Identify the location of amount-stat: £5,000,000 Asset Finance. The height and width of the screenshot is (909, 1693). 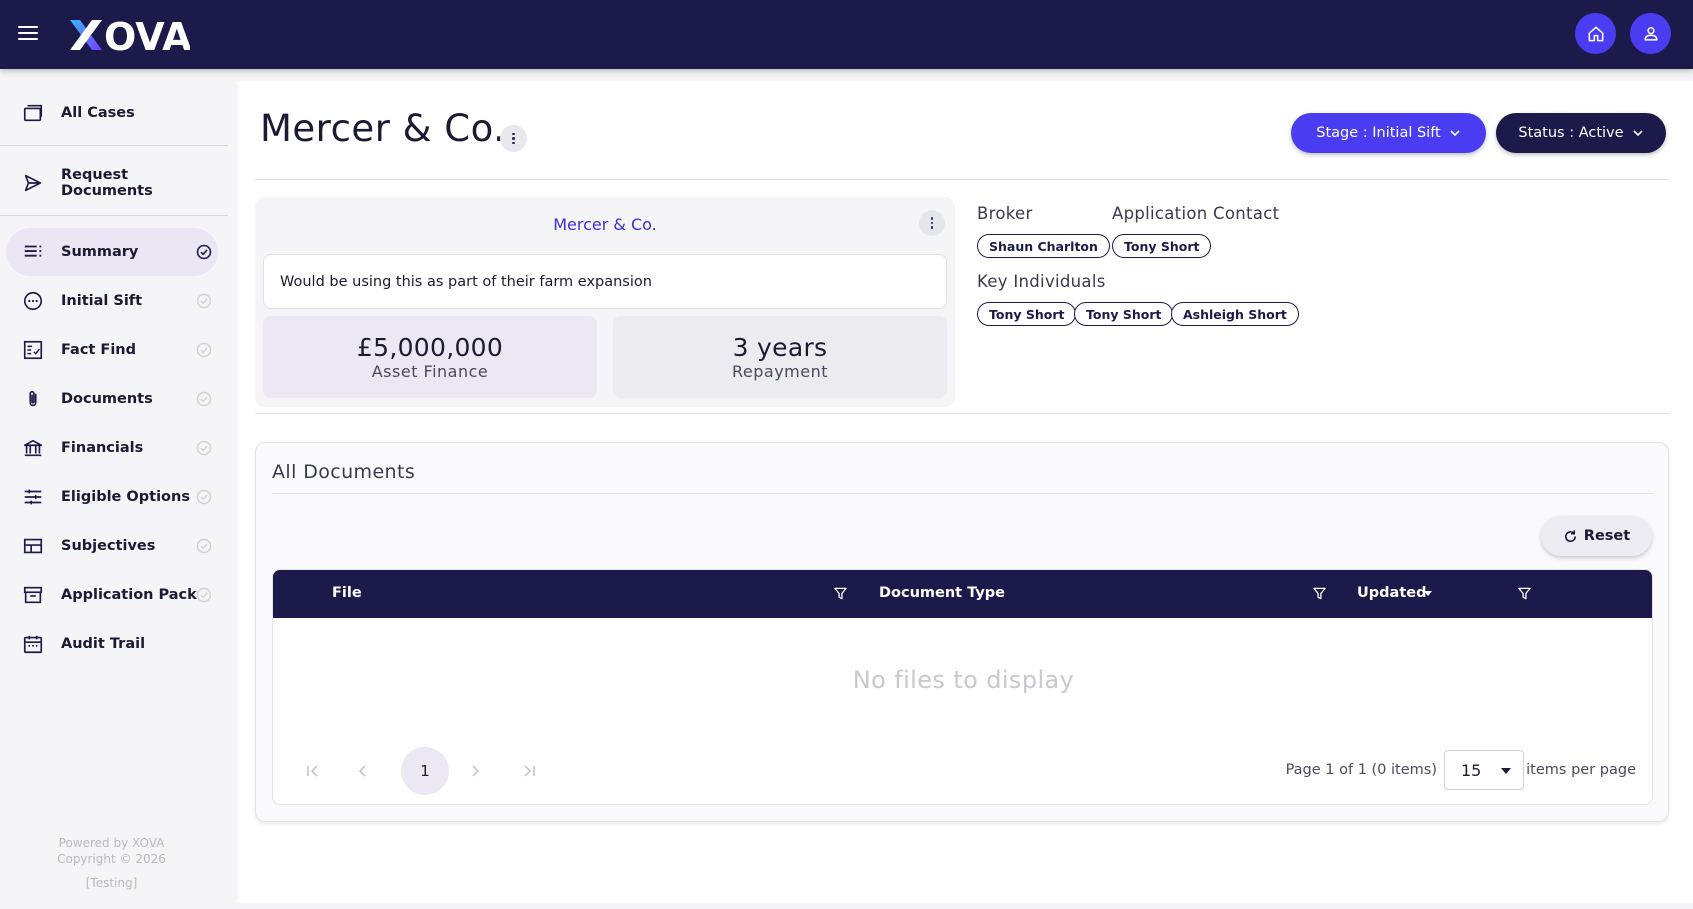
(430, 357).